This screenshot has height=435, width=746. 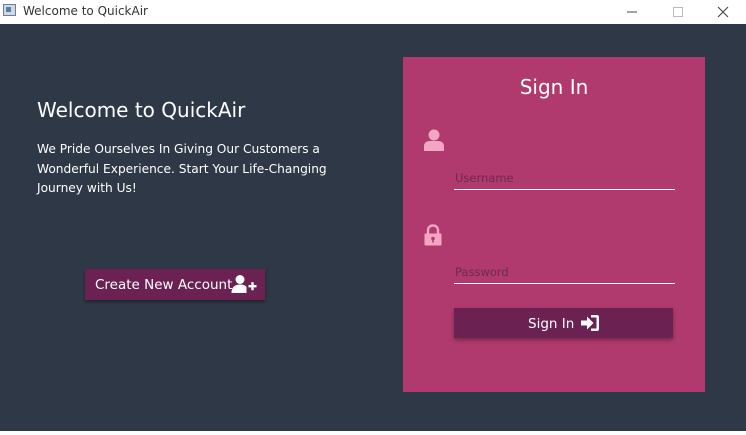 I want to click on maximize-icon, so click(x=678, y=12).